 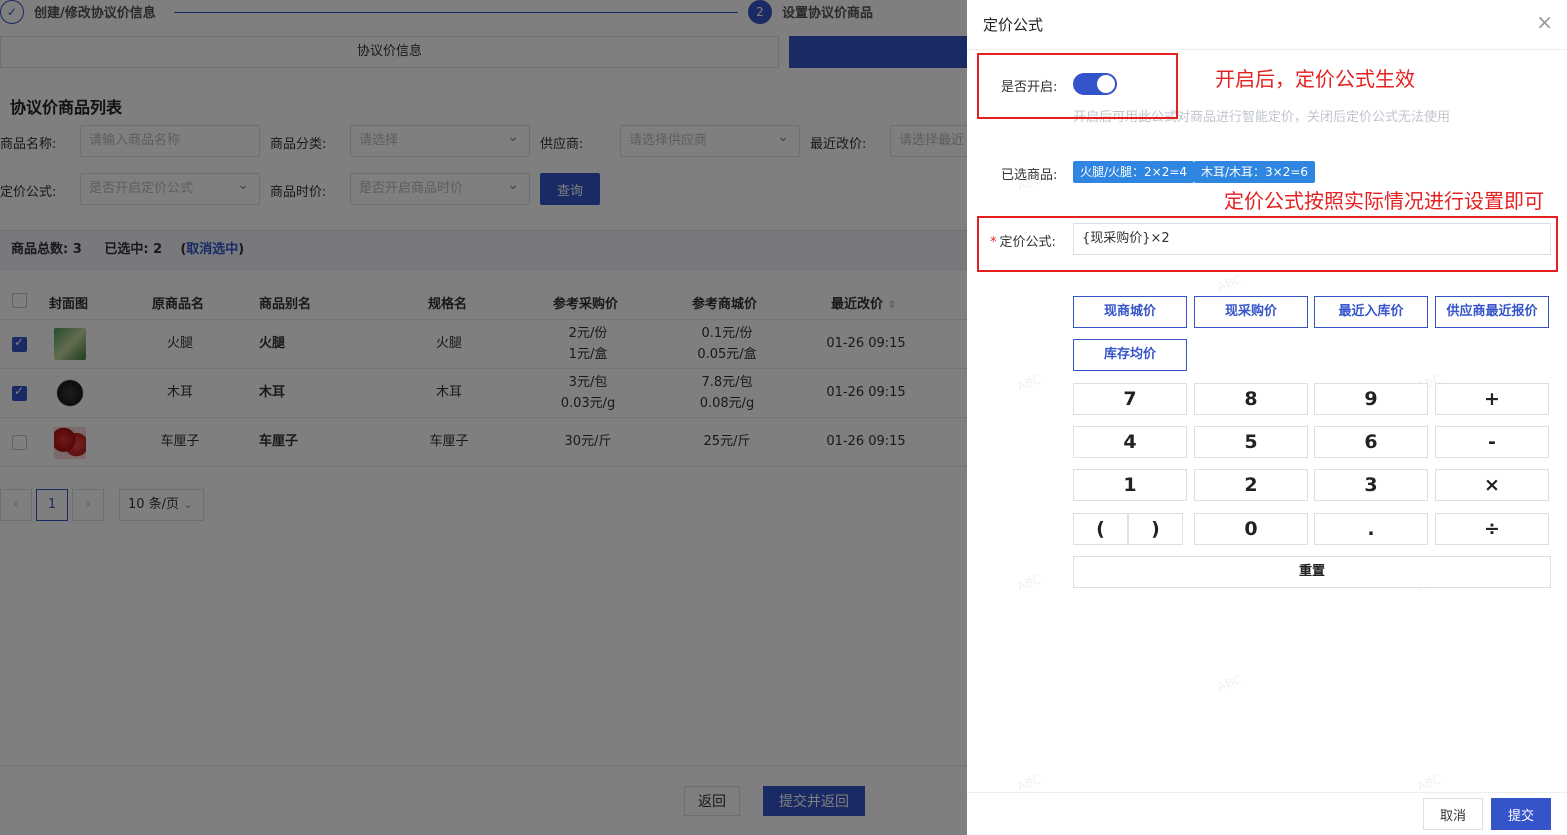 What do you see at coordinates (1255, 172) in the screenshot?
I see `selected-goods-tag: 木耳/木耳：3×2=6` at bounding box center [1255, 172].